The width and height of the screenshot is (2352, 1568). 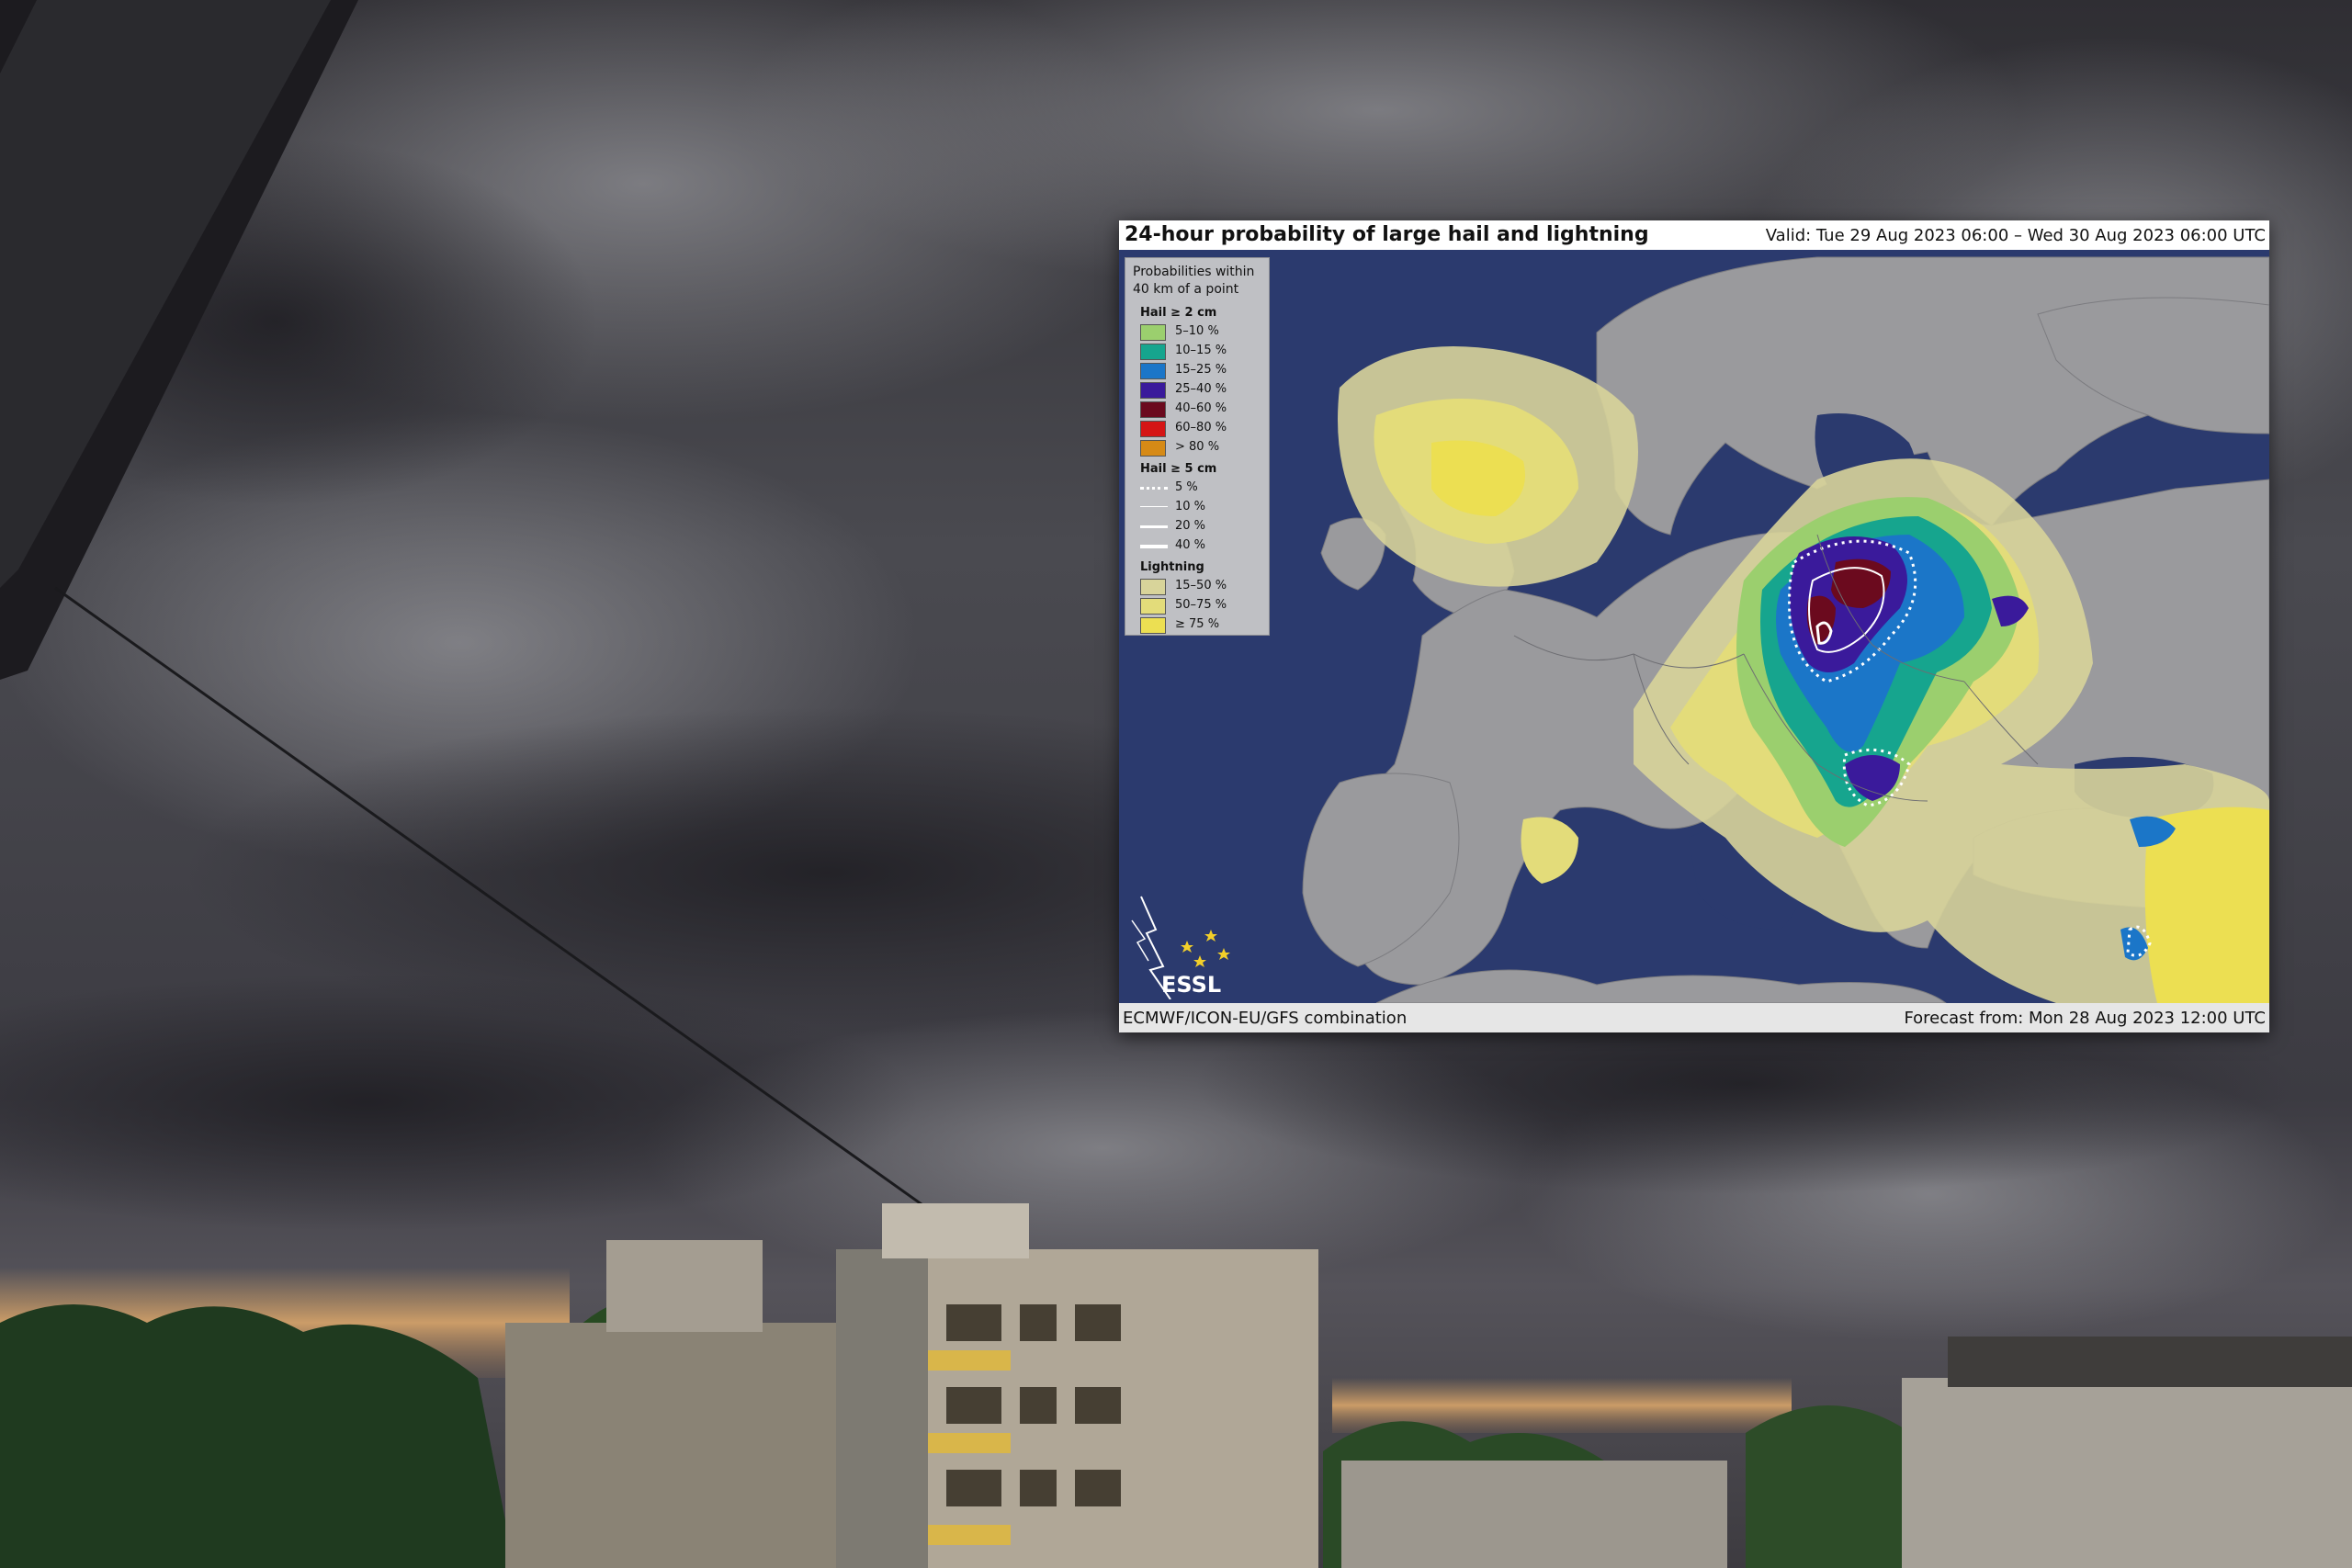 I want to click on legend-row-hail2: 15–25 %, so click(x=1202, y=370).